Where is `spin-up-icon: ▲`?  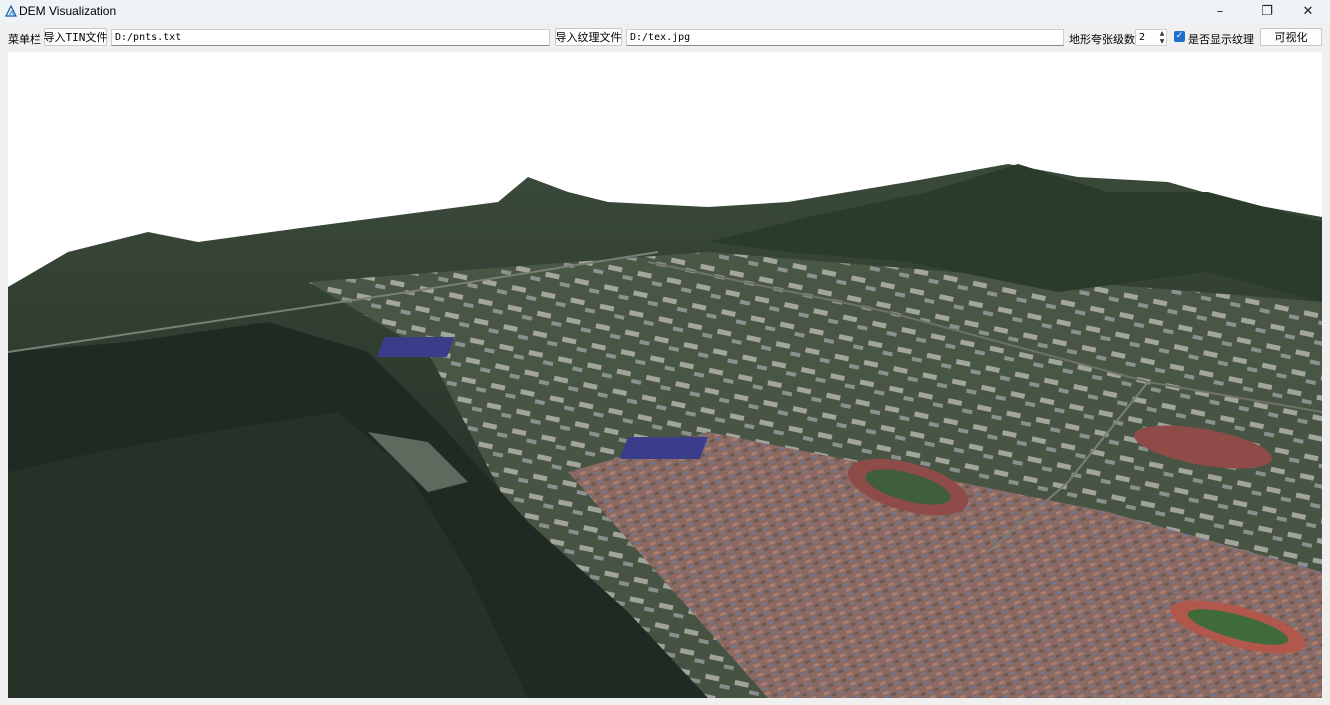 spin-up-icon: ▲ is located at coordinates (1162, 33).